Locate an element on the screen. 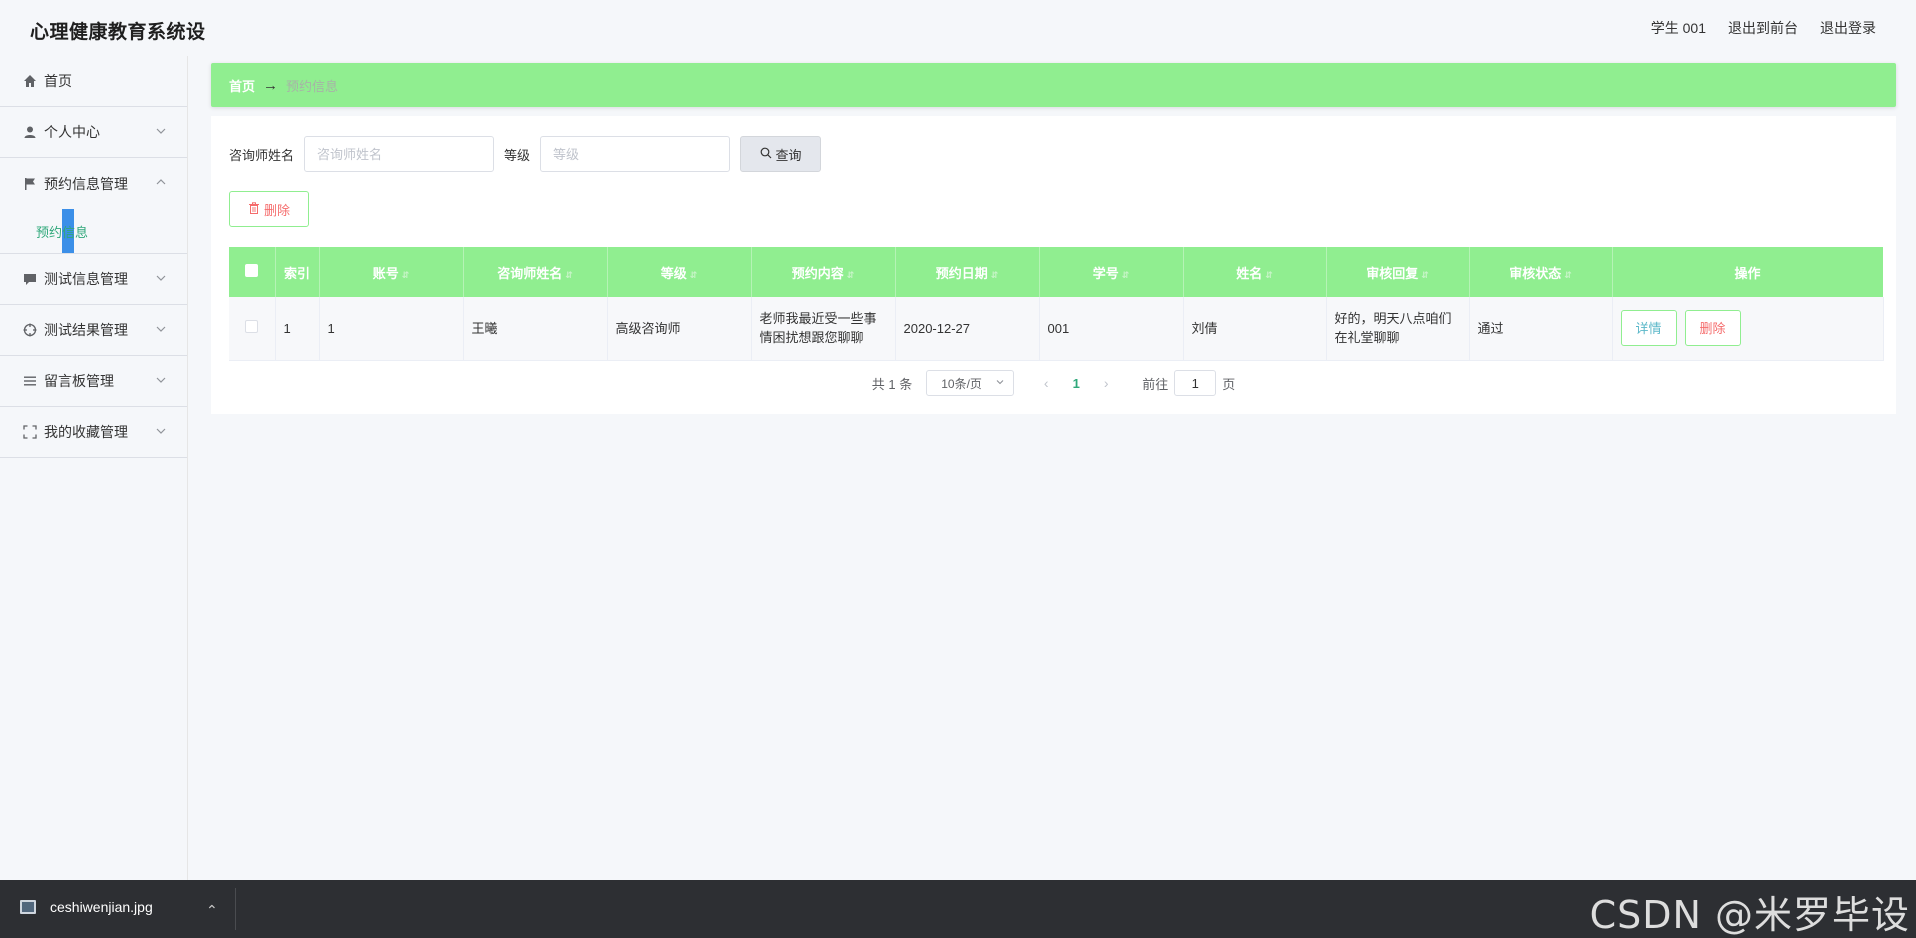 The height and width of the screenshot is (938, 1916). page-size-select: 10条/页 is located at coordinates (970, 383).